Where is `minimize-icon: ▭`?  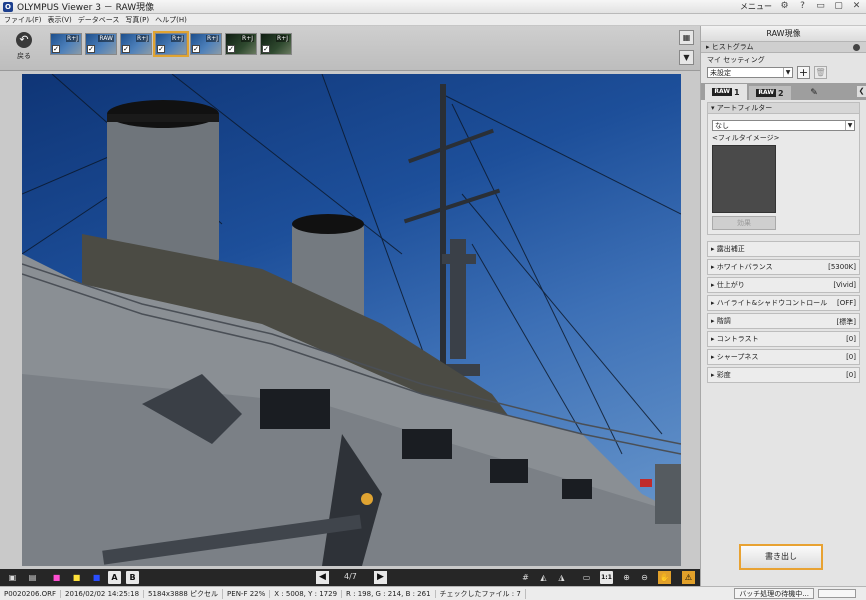
minimize-icon: ▭ is located at coordinates (820, 6).